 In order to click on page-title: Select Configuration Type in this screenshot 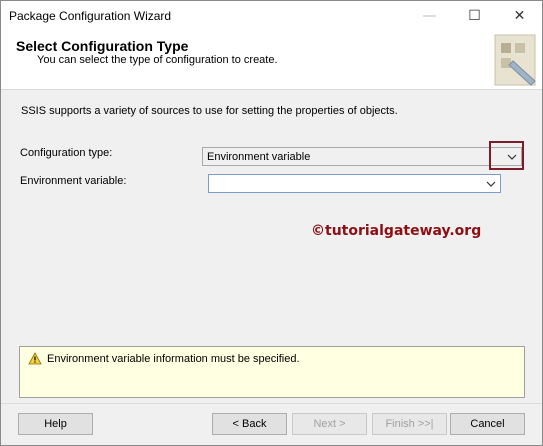, I will do `click(102, 46)`.